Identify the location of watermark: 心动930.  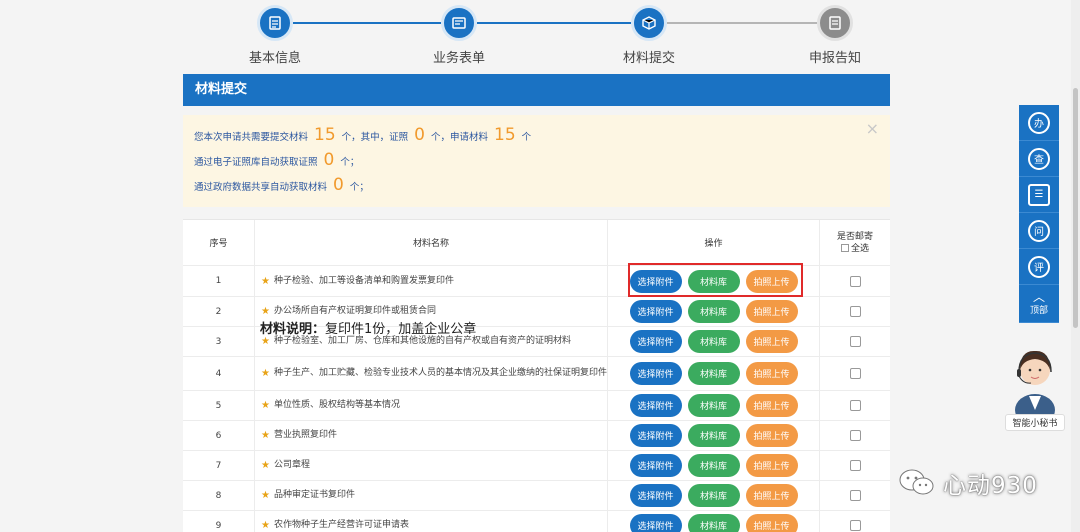
(967, 483).